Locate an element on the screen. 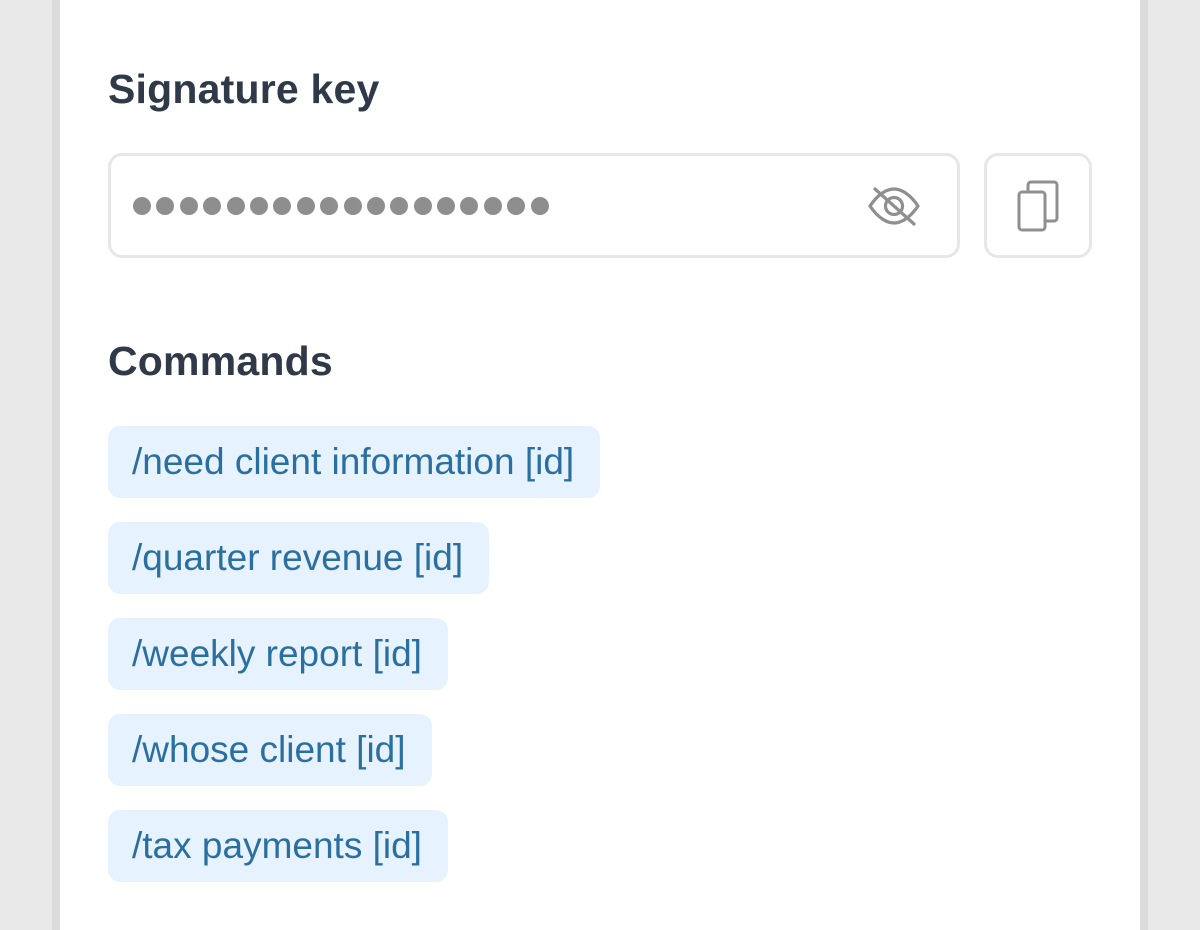 This screenshot has width=1200, height=930. command-chip: /tax payments [id] is located at coordinates (278, 846).